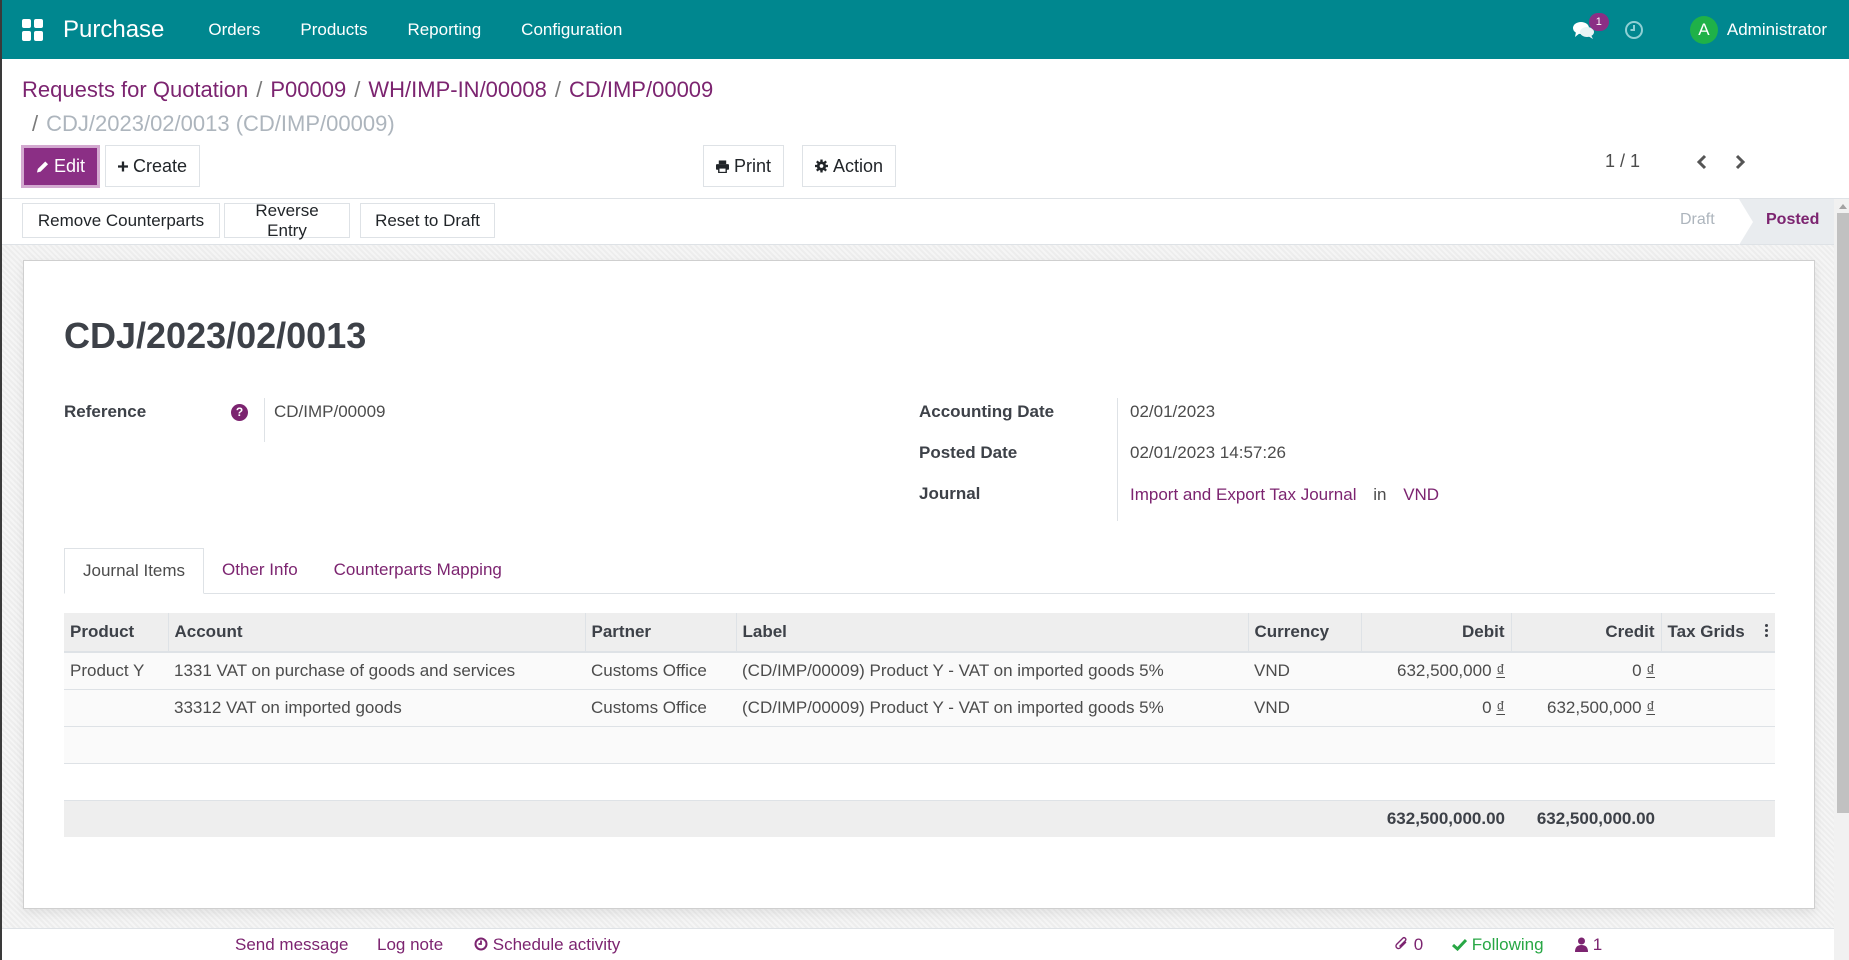  I want to click on help-icon: ?, so click(239, 412).